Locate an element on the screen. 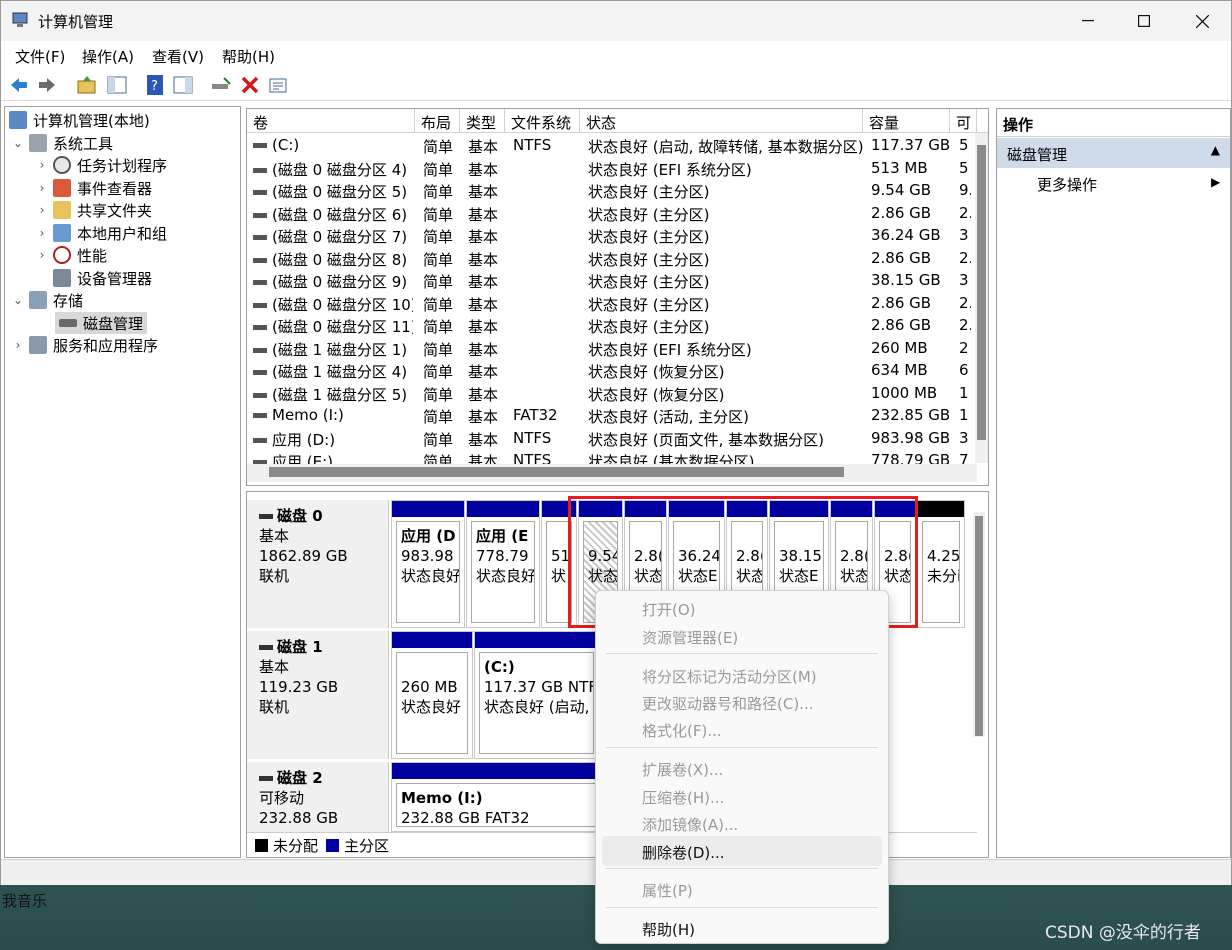 The width and height of the screenshot is (1232, 950). tree-item-device-manager: 设备管理器 is located at coordinates (100, 278).